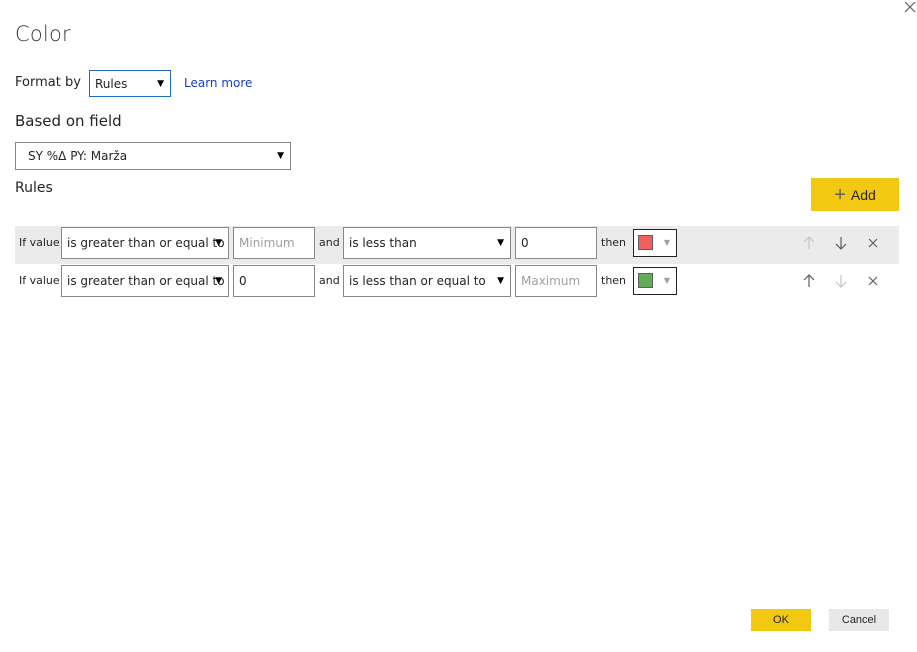 This screenshot has height=652, width=917. What do you see at coordinates (34, 188) in the screenshot?
I see `rules-label: Rules` at bounding box center [34, 188].